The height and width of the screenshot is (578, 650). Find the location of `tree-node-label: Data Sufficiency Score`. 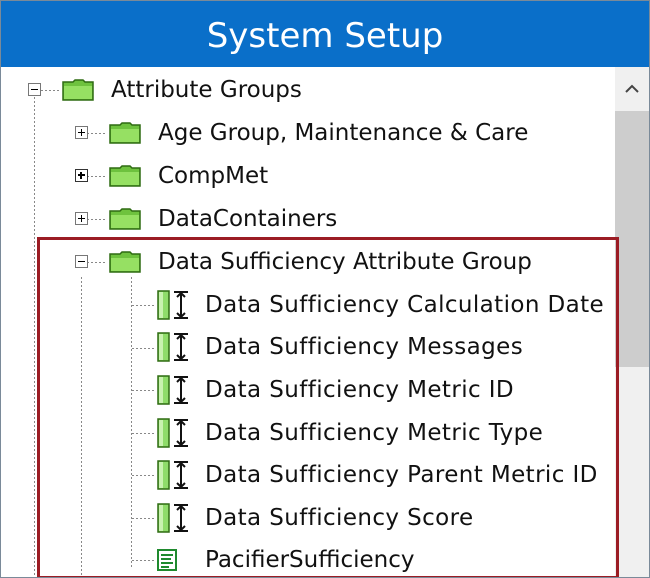

tree-node-label: Data Sufficiency Score is located at coordinates (339, 518).